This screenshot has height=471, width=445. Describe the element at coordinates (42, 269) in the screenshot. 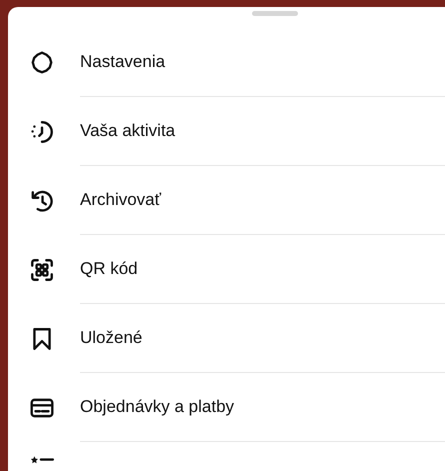

I see `qr-code-icon` at that location.